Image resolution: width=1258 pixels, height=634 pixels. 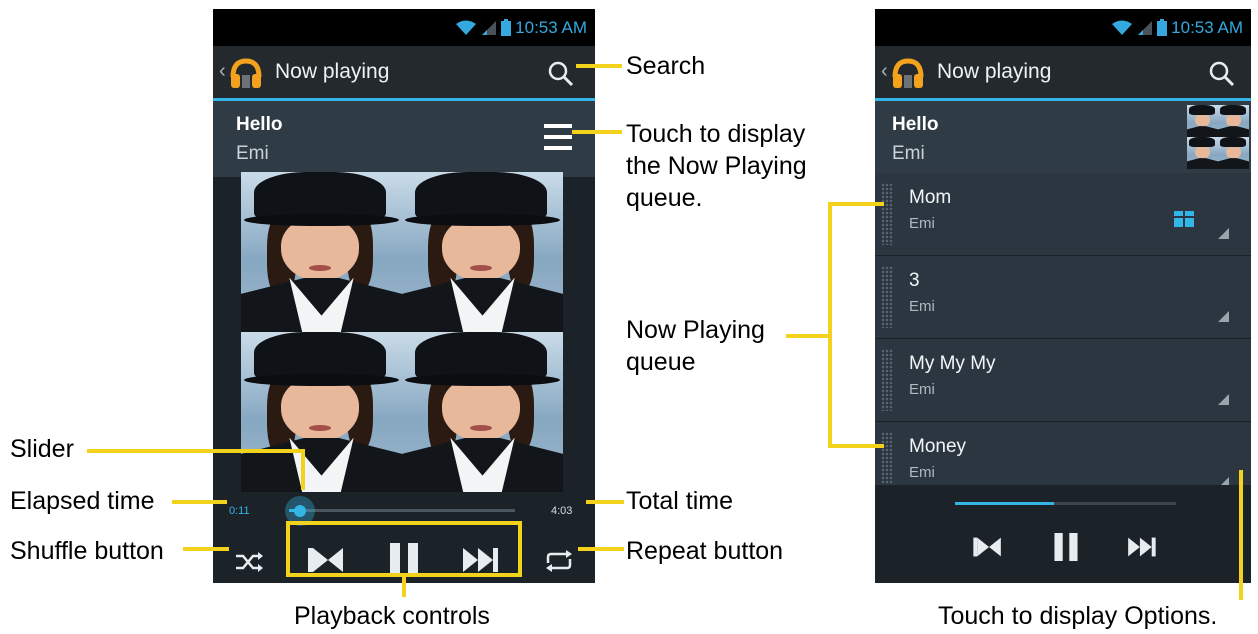 I want to click on album-art-thumbnail, so click(x=1218, y=137).